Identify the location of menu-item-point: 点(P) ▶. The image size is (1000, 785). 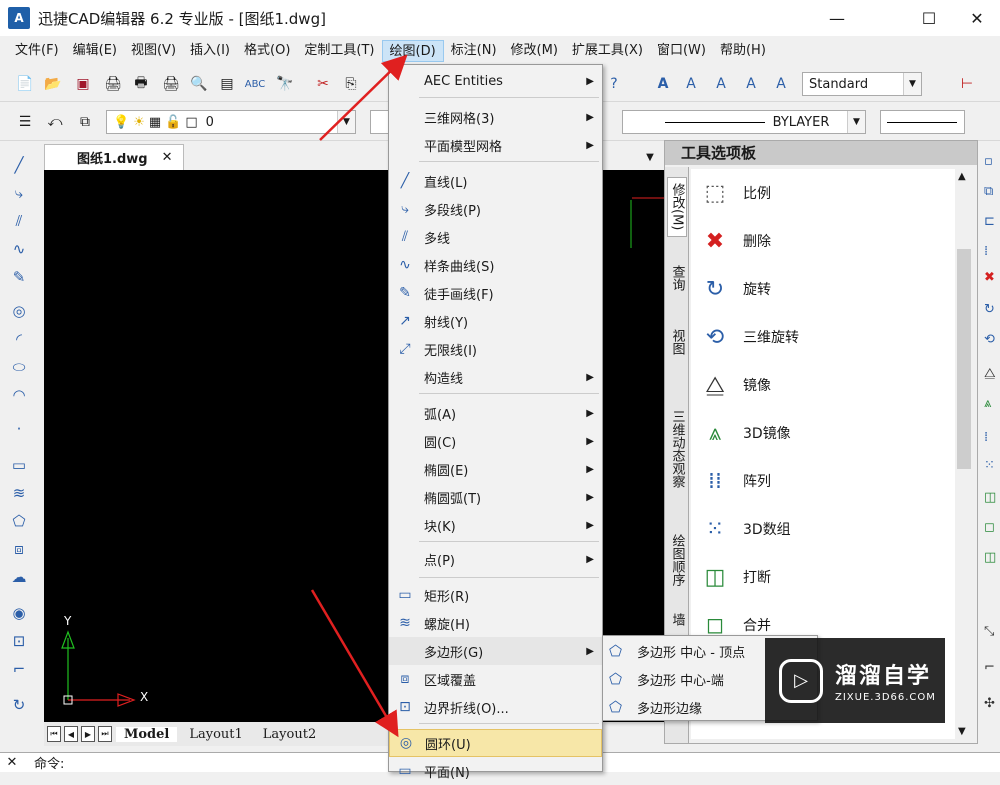
(495, 559).